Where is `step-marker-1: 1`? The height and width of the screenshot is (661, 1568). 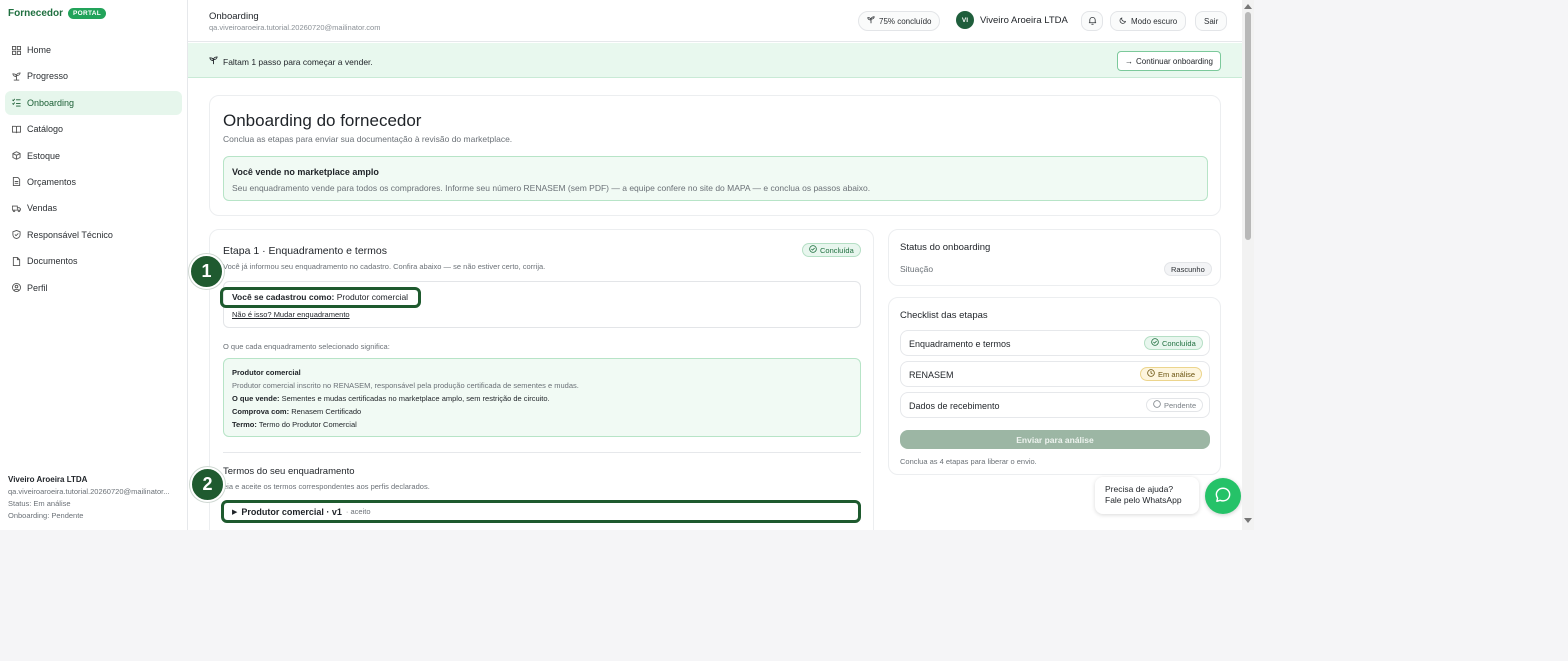 step-marker-1: 1 is located at coordinates (206, 271).